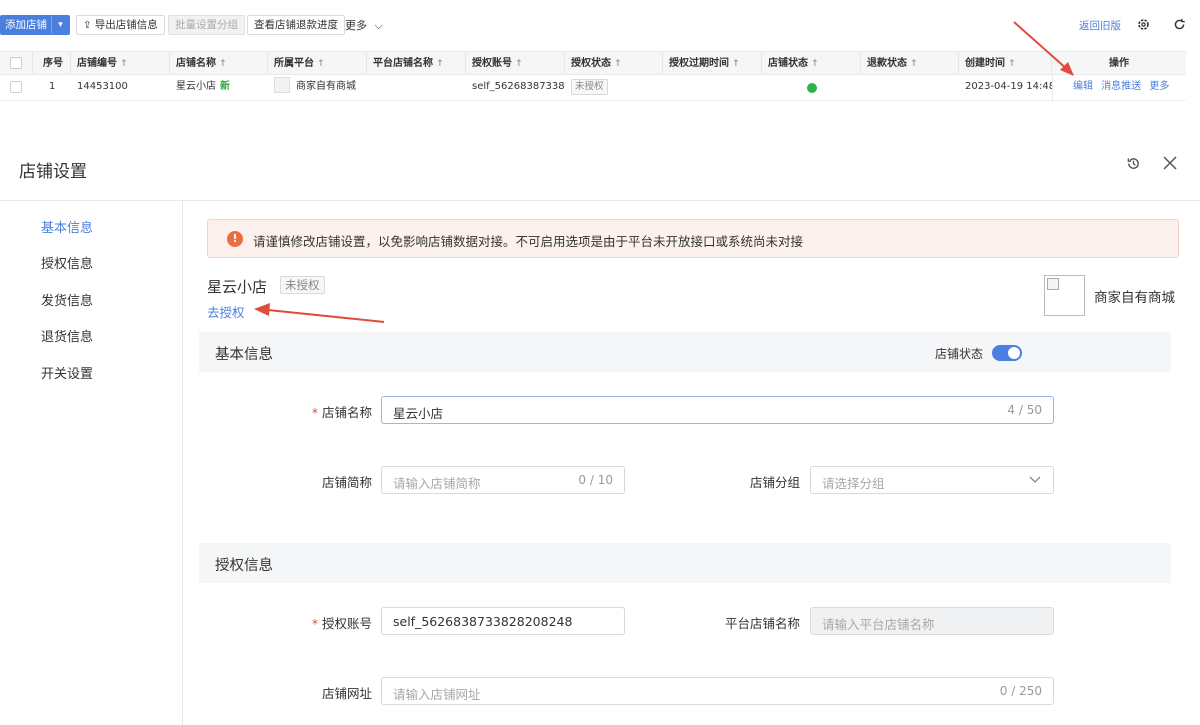 This screenshot has width=1200, height=725. Describe the element at coordinates (67, 226) in the screenshot. I see `side-item-basic-info: 基本信息` at that location.